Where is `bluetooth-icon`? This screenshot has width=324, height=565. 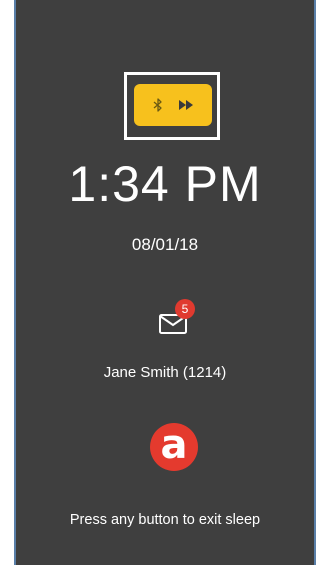 bluetooth-icon is located at coordinates (158, 105).